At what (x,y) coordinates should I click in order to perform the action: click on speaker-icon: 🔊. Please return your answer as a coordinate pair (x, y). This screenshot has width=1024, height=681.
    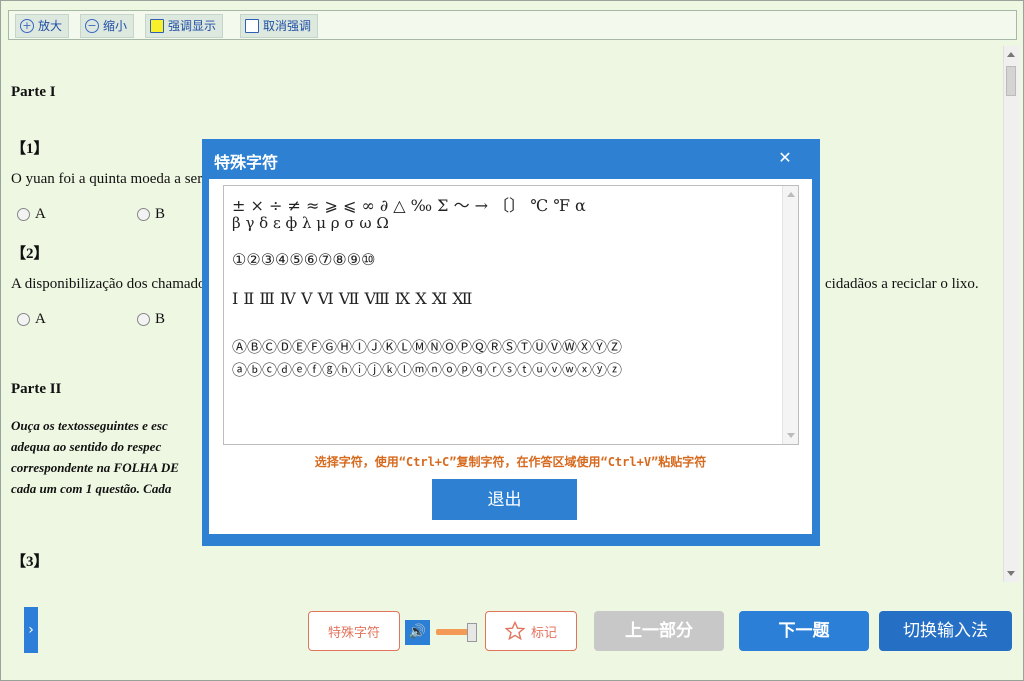
    Looking at the image, I should click on (417, 632).